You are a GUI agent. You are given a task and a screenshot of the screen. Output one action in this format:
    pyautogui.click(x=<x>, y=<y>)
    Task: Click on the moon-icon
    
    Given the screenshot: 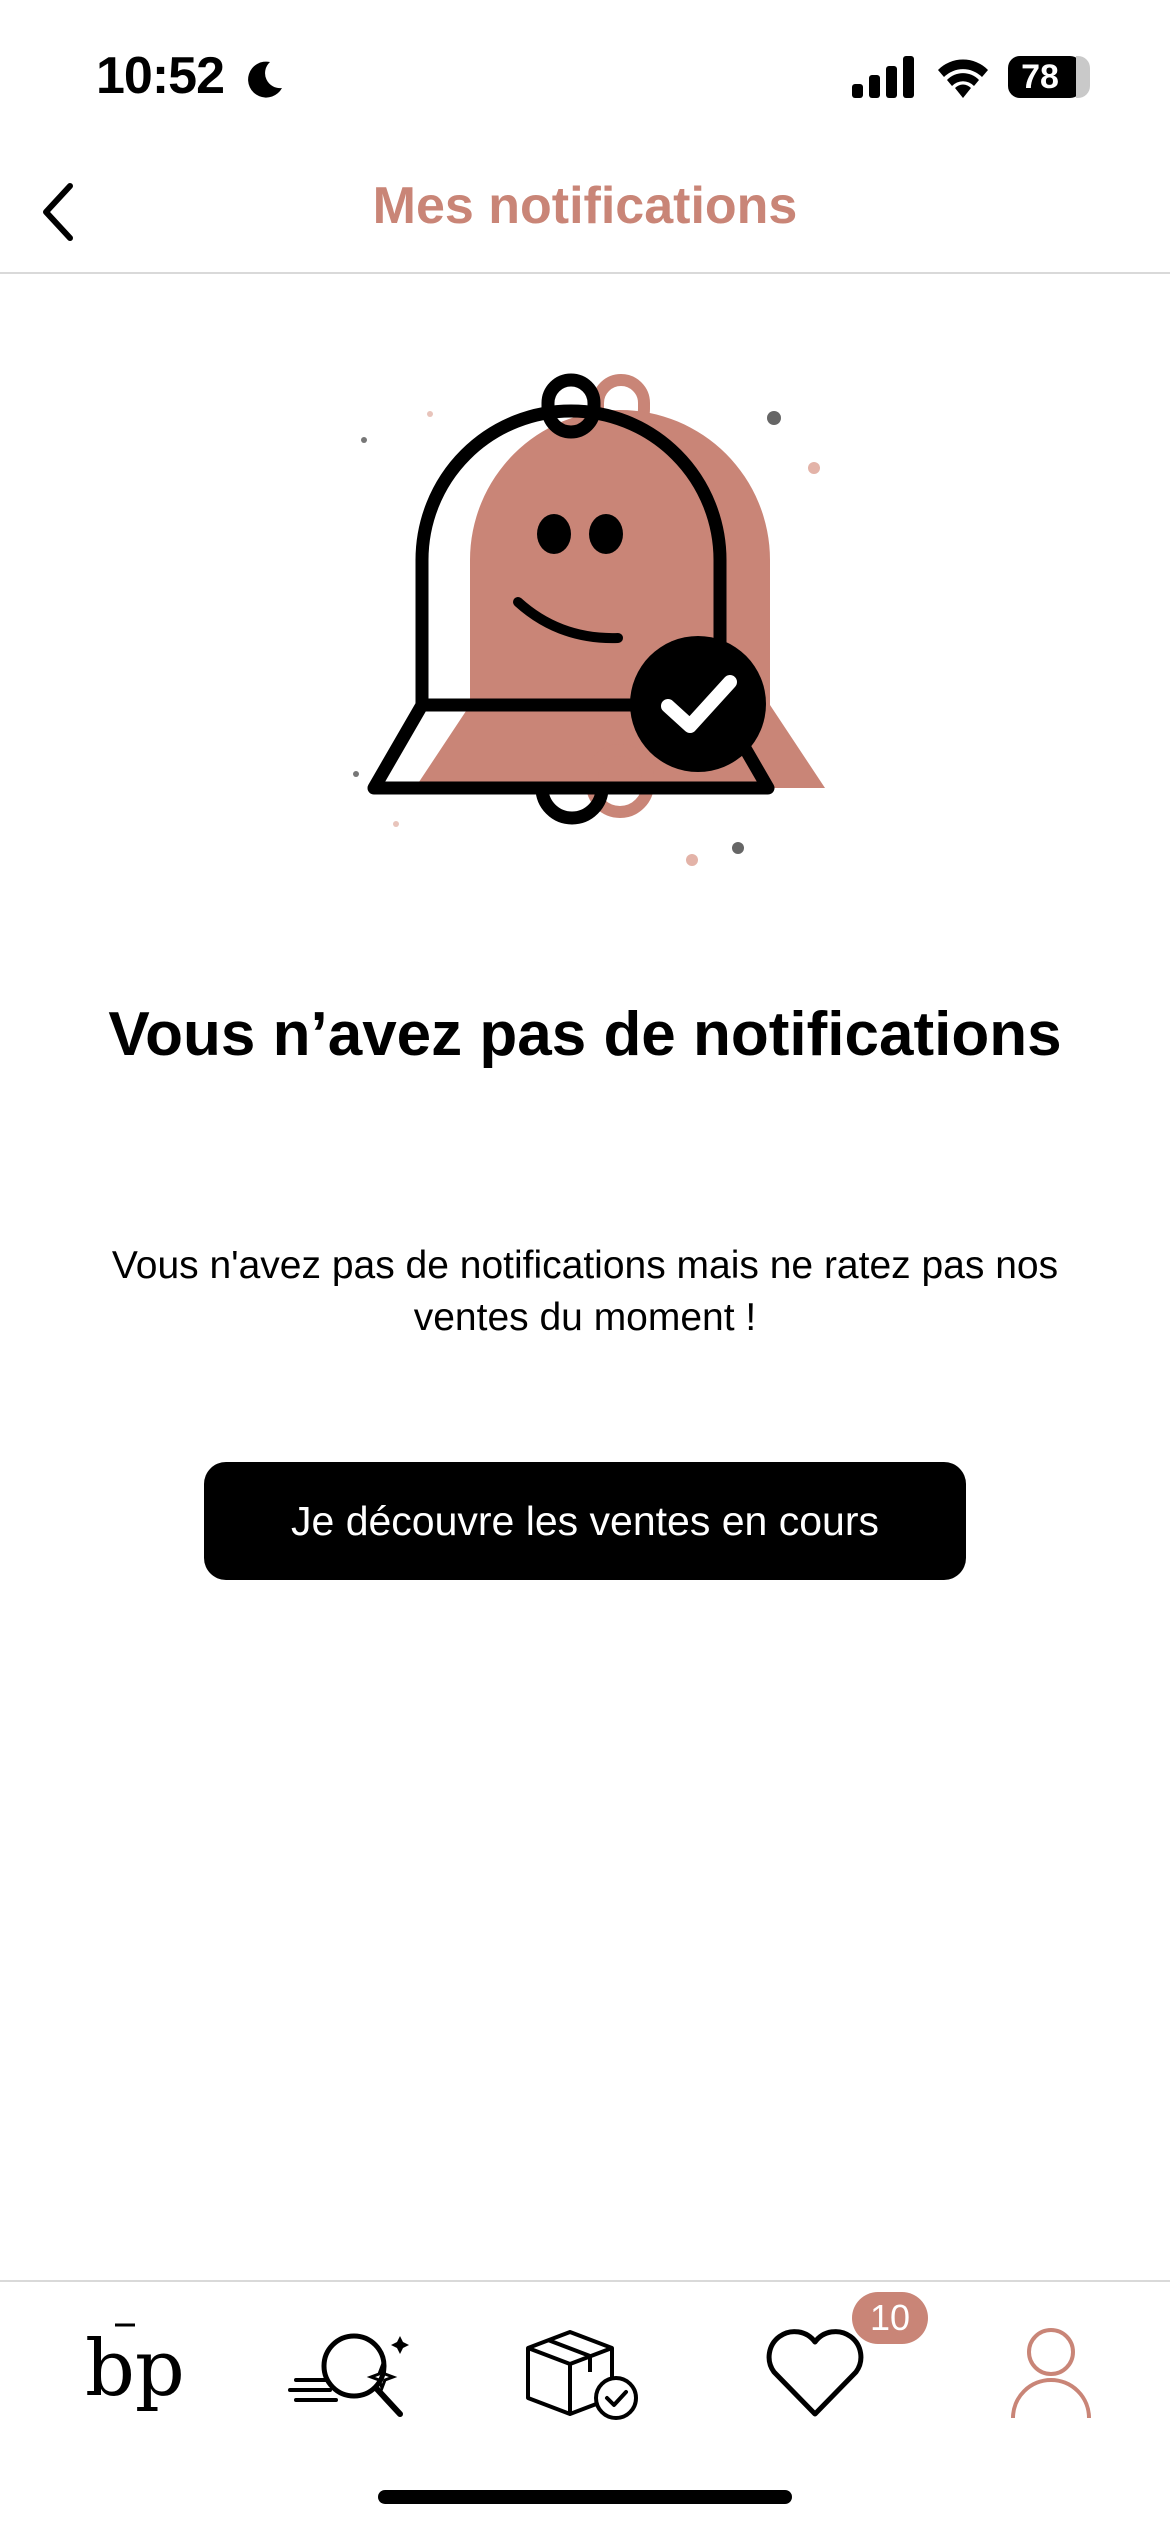 What is the action you would take?
    pyautogui.click(x=265, y=79)
    